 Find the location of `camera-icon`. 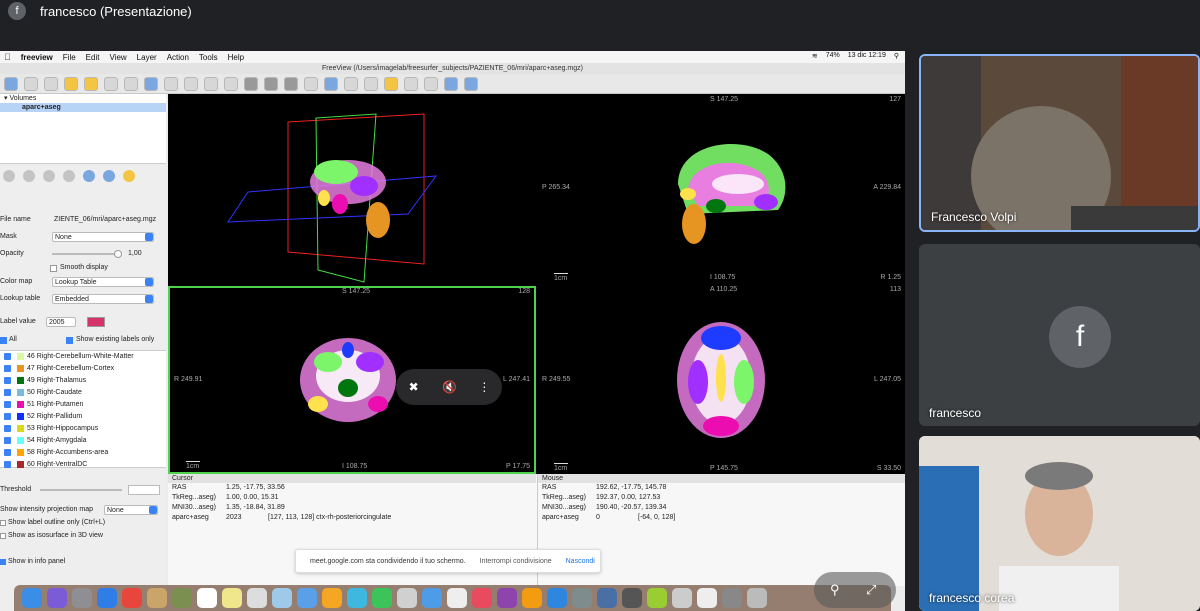

camera-icon is located at coordinates (431, 83).